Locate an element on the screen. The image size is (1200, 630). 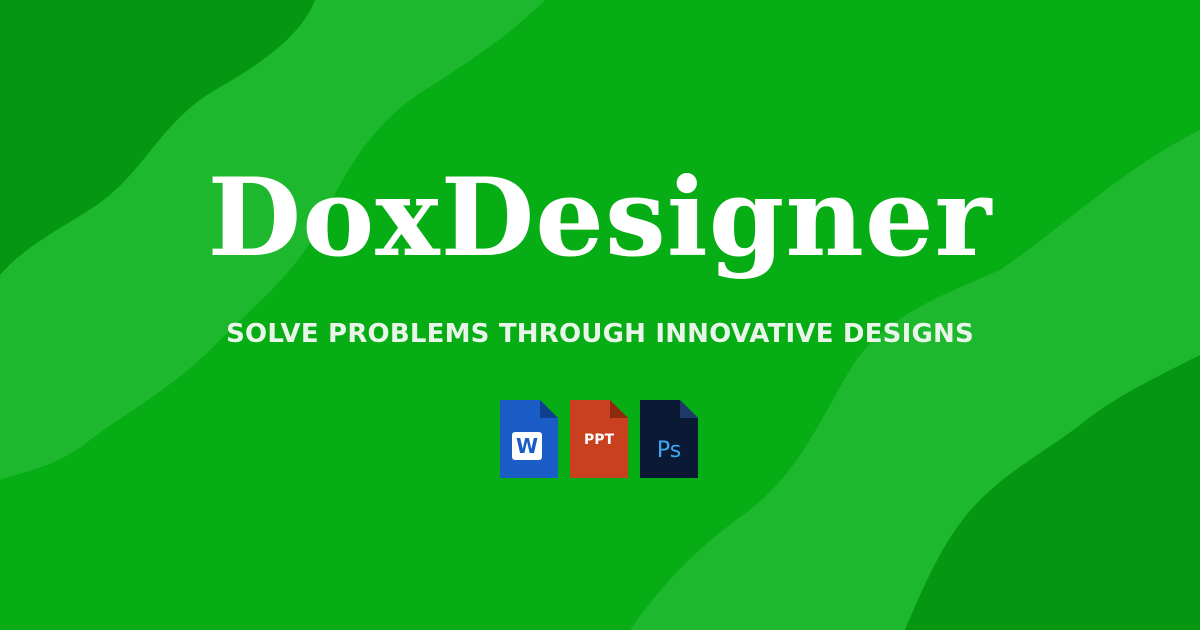
word-badge: W is located at coordinates (527, 446).